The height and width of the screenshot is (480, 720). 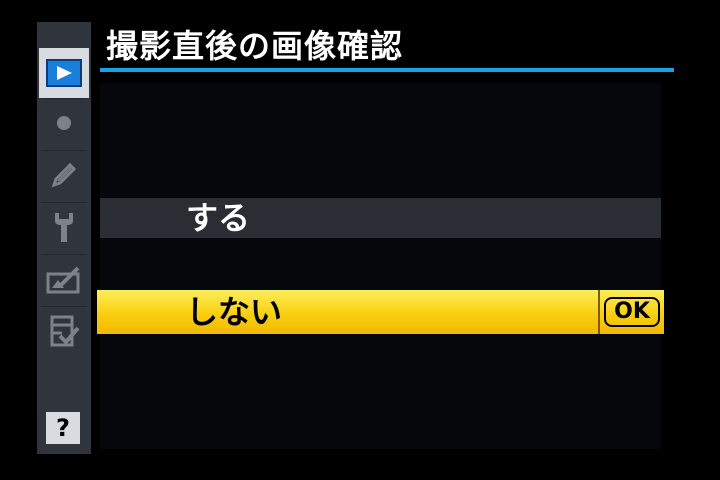 I want to click on help-icon: ?, so click(x=63, y=428).